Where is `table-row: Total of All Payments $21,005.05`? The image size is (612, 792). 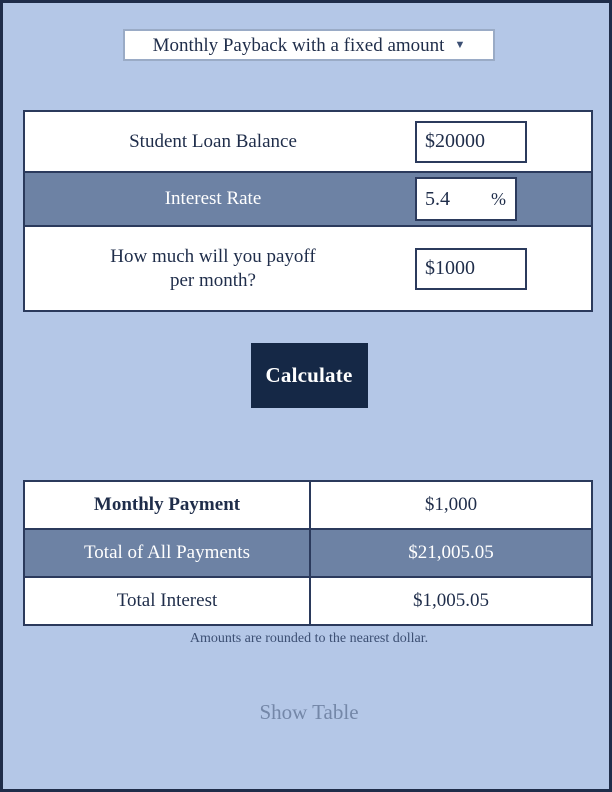 table-row: Total of All Payments $21,005.05 is located at coordinates (308, 553).